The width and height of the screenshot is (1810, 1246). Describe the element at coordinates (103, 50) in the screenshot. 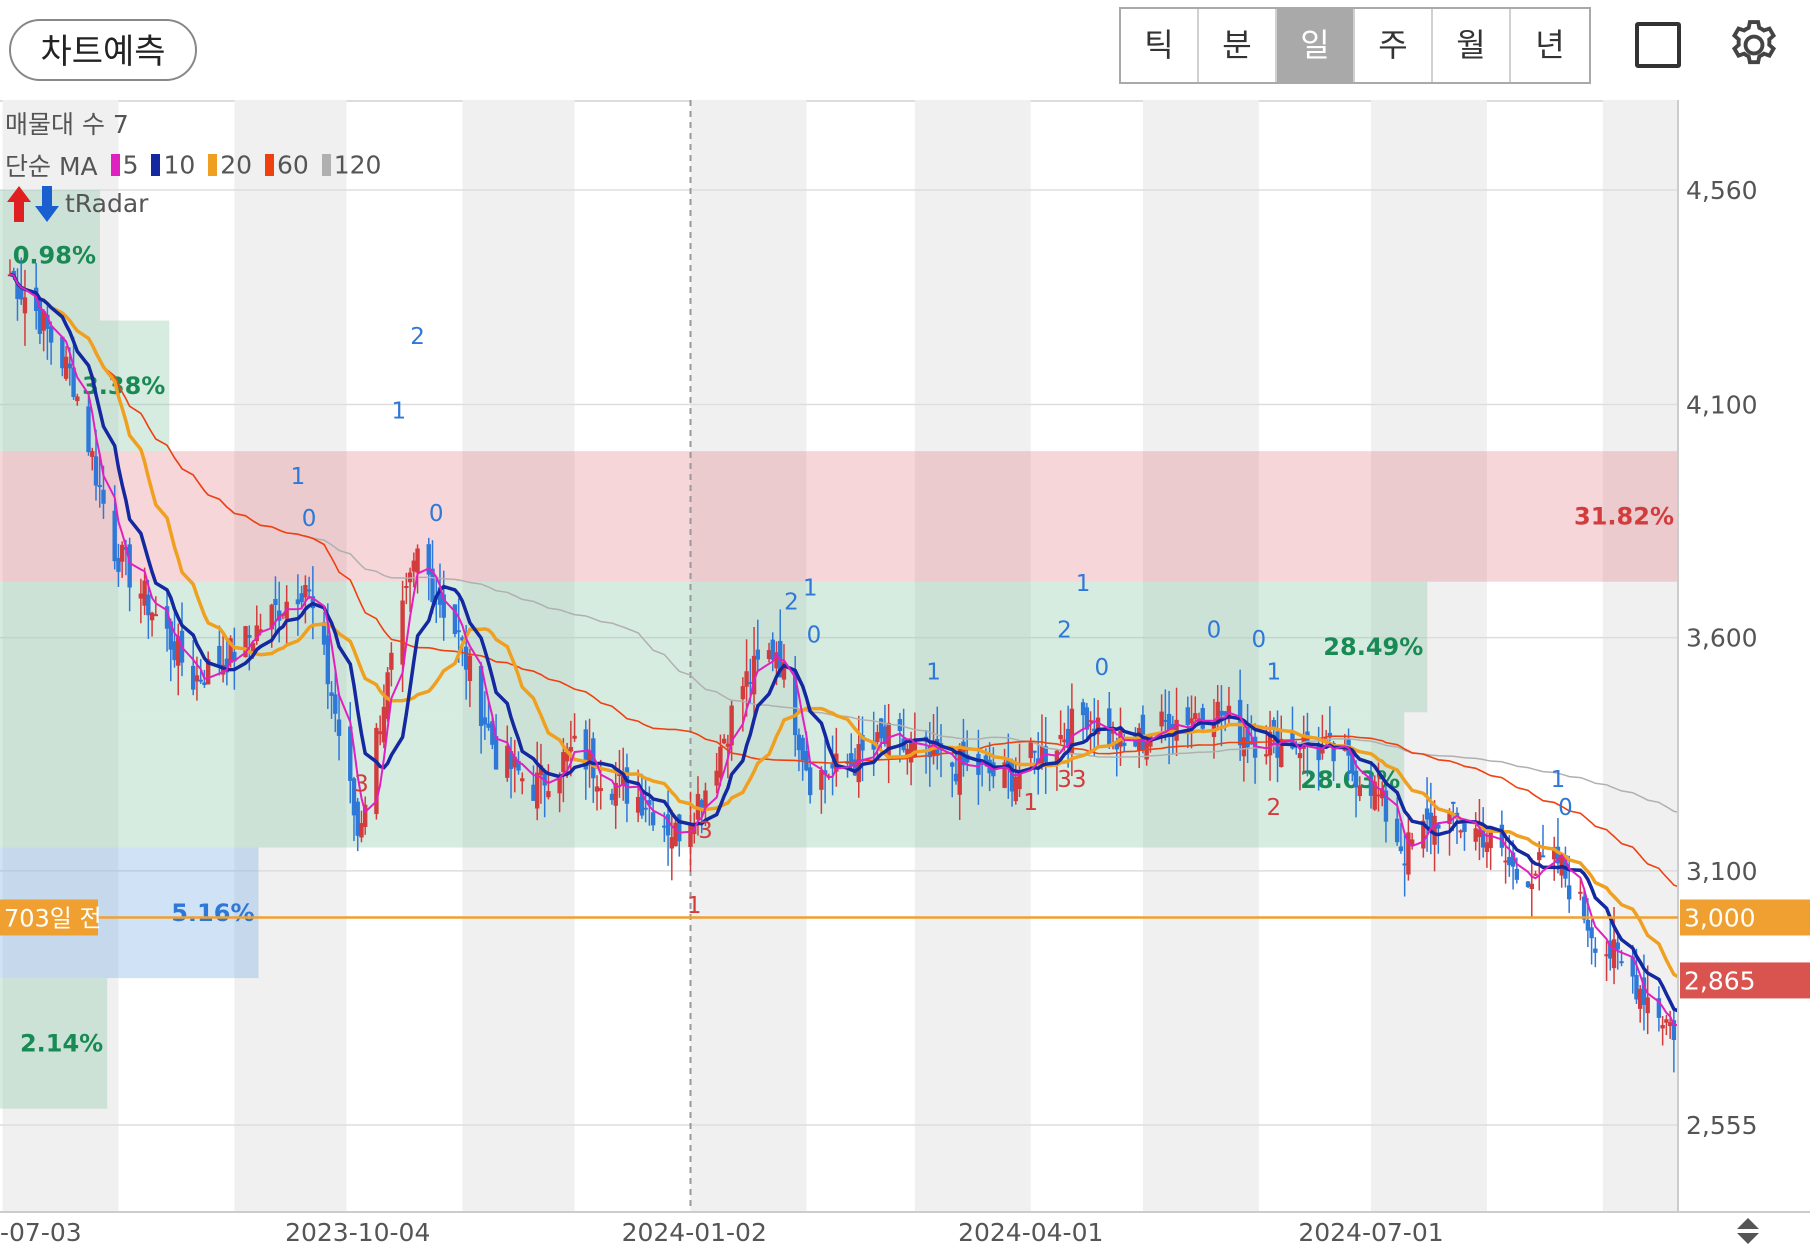

I see `chart-predict-button: 차트예측` at that location.